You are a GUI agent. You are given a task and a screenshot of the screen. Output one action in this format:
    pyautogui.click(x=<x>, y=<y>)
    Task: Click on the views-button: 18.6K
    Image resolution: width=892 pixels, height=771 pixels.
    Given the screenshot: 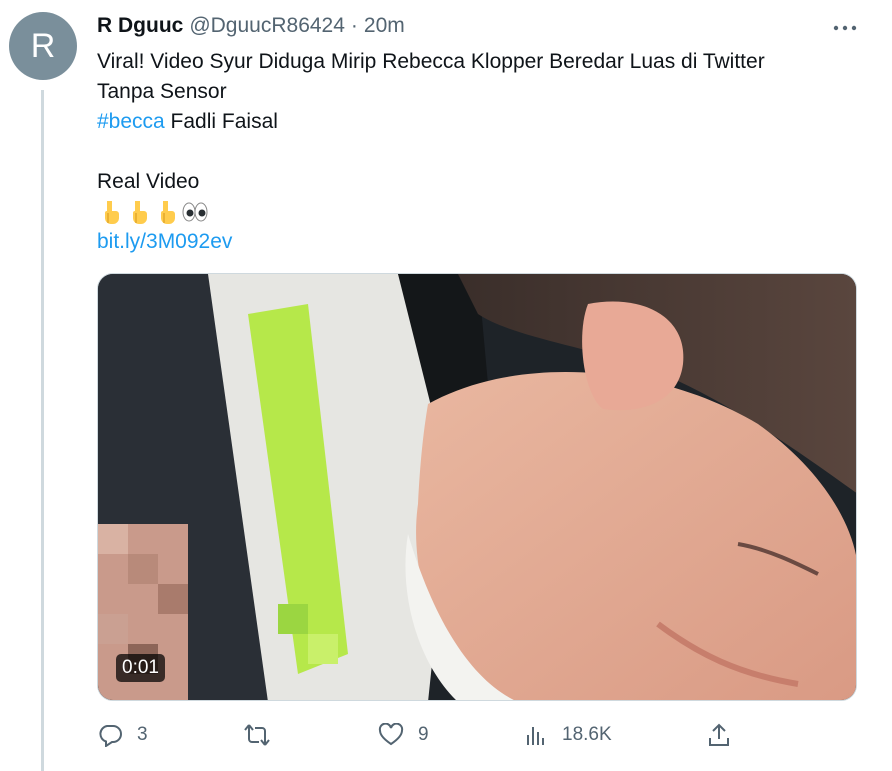 What is the action you would take?
    pyautogui.click(x=568, y=735)
    